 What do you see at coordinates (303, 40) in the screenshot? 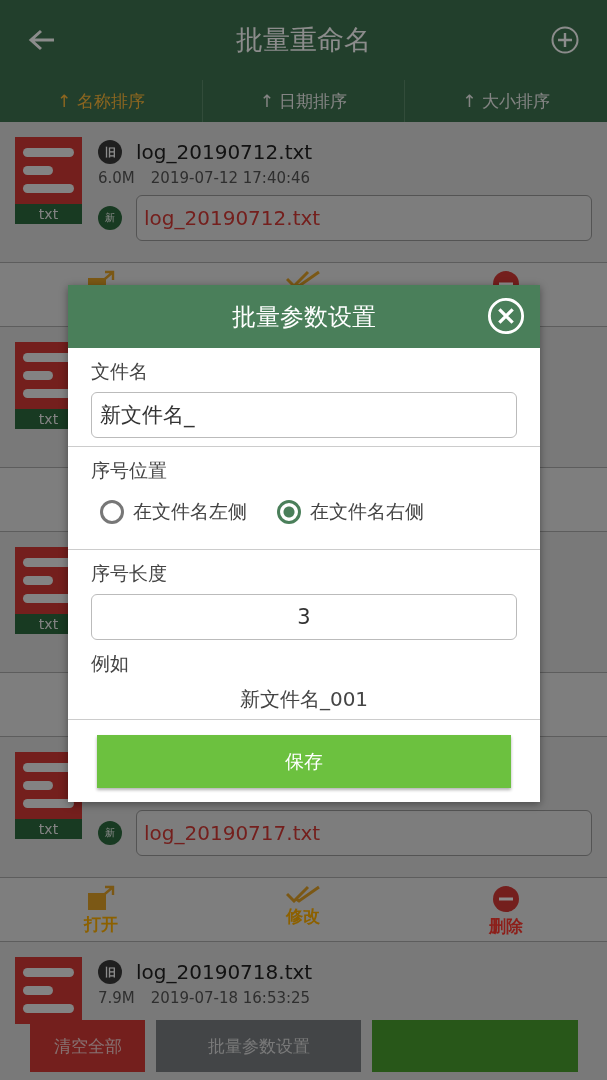
I see `page-title: 批量重命名` at bounding box center [303, 40].